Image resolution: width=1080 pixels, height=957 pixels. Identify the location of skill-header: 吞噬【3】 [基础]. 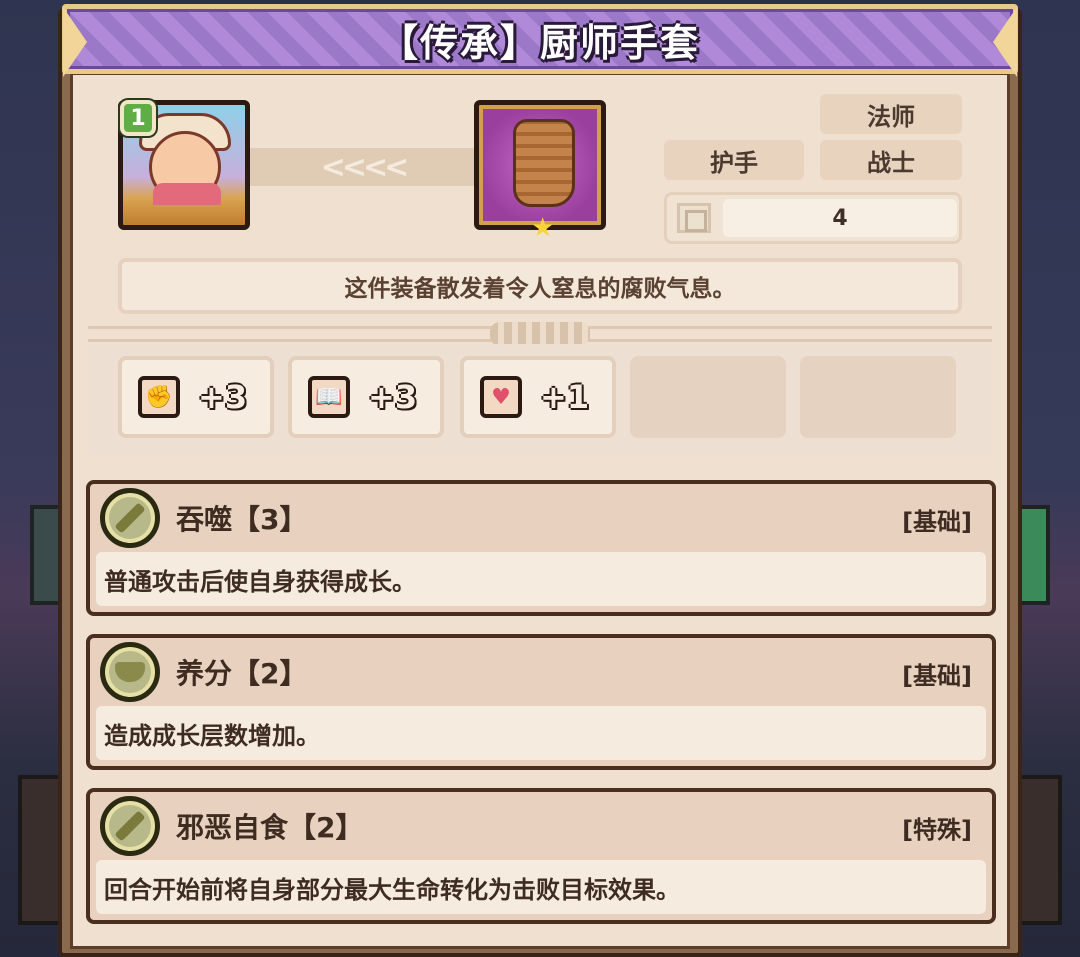
(541, 518).